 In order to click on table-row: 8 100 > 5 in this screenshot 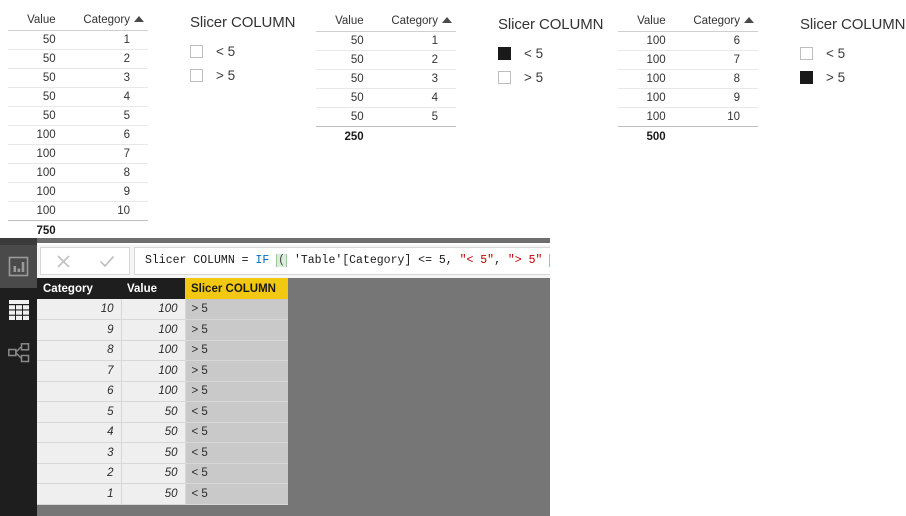, I will do `click(162, 350)`.